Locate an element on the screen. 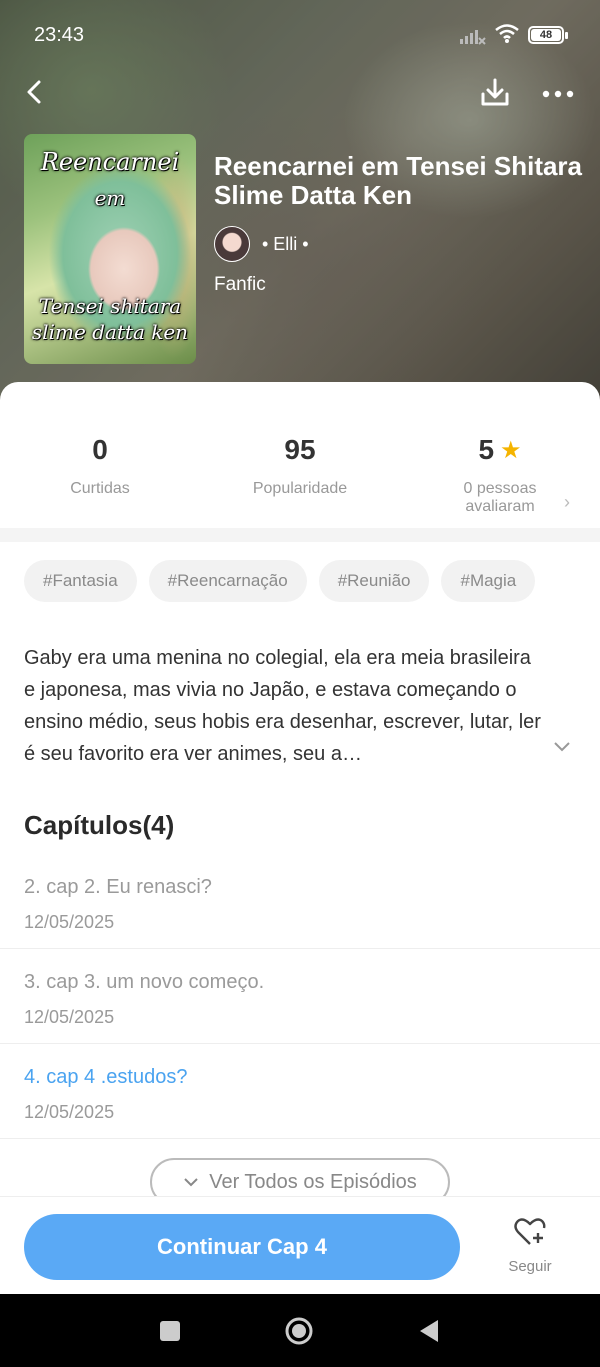 Image resolution: width=600 pixels, height=1367 pixels. section-divider is located at coordinates (300, 535).